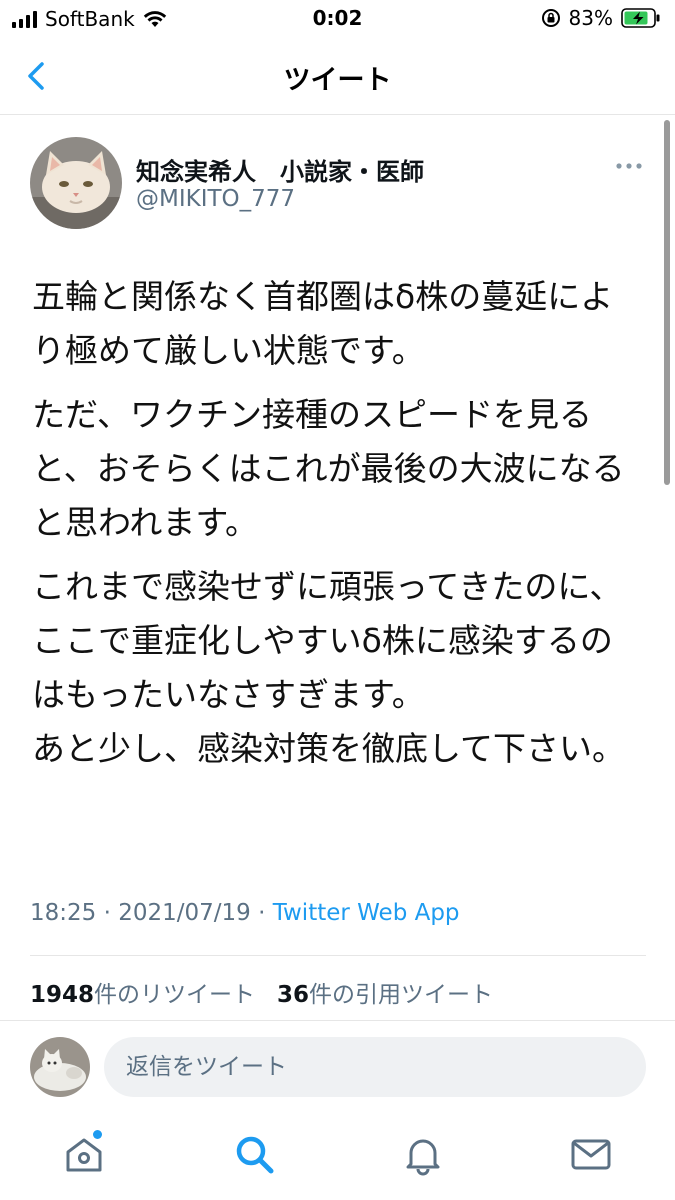  I want to click on retweet-label: 件のリツイート, so click(175, 995).